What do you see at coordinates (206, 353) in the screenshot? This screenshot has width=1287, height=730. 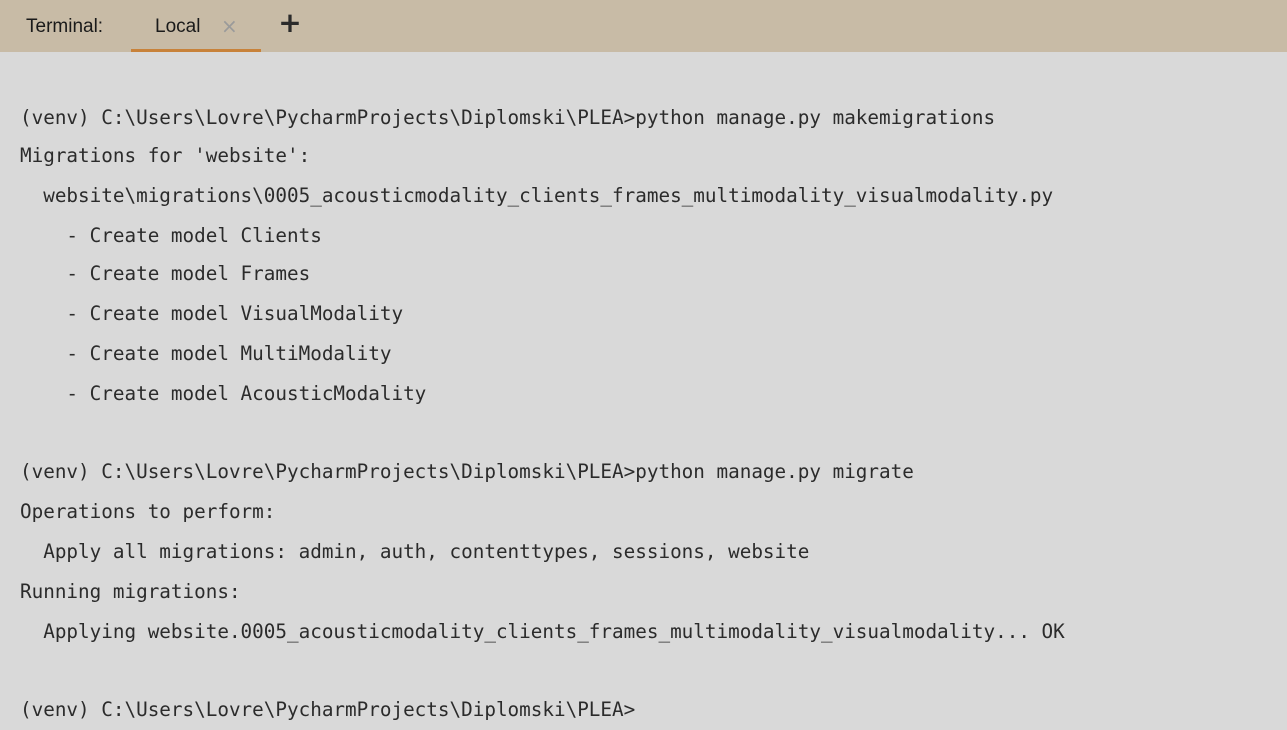 I see `terminal-line: - Create model MultiModality` at bounding box center [206, 353].